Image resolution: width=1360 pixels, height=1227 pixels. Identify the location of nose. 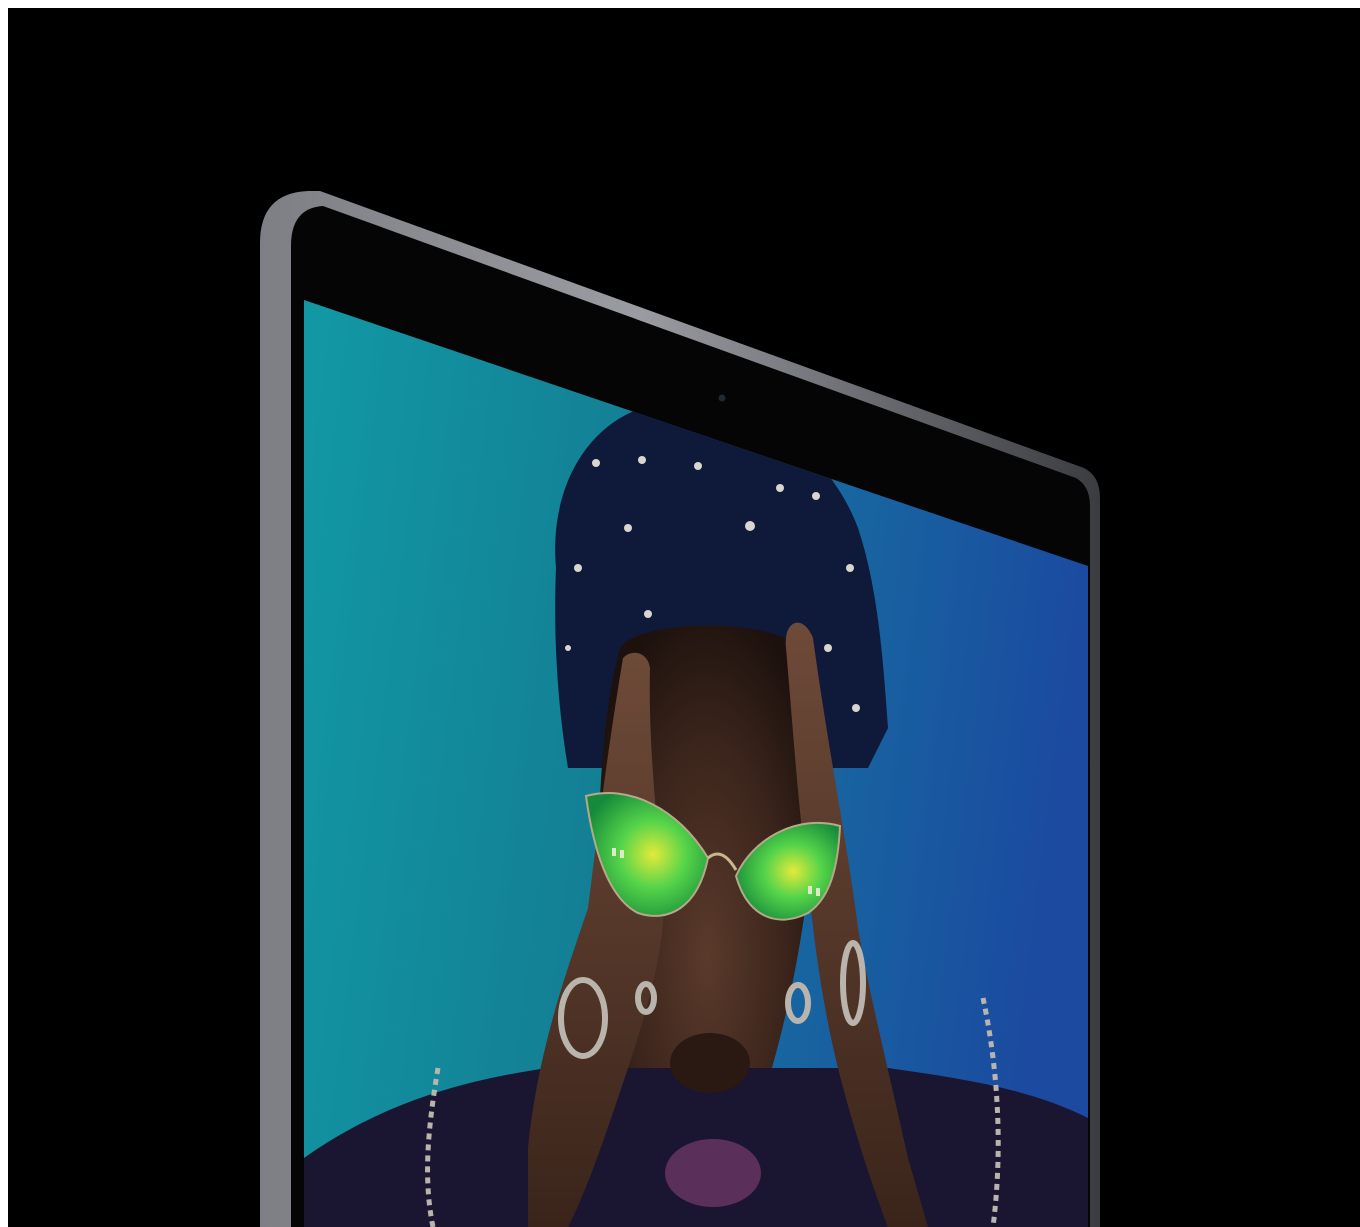
(710, 1063).